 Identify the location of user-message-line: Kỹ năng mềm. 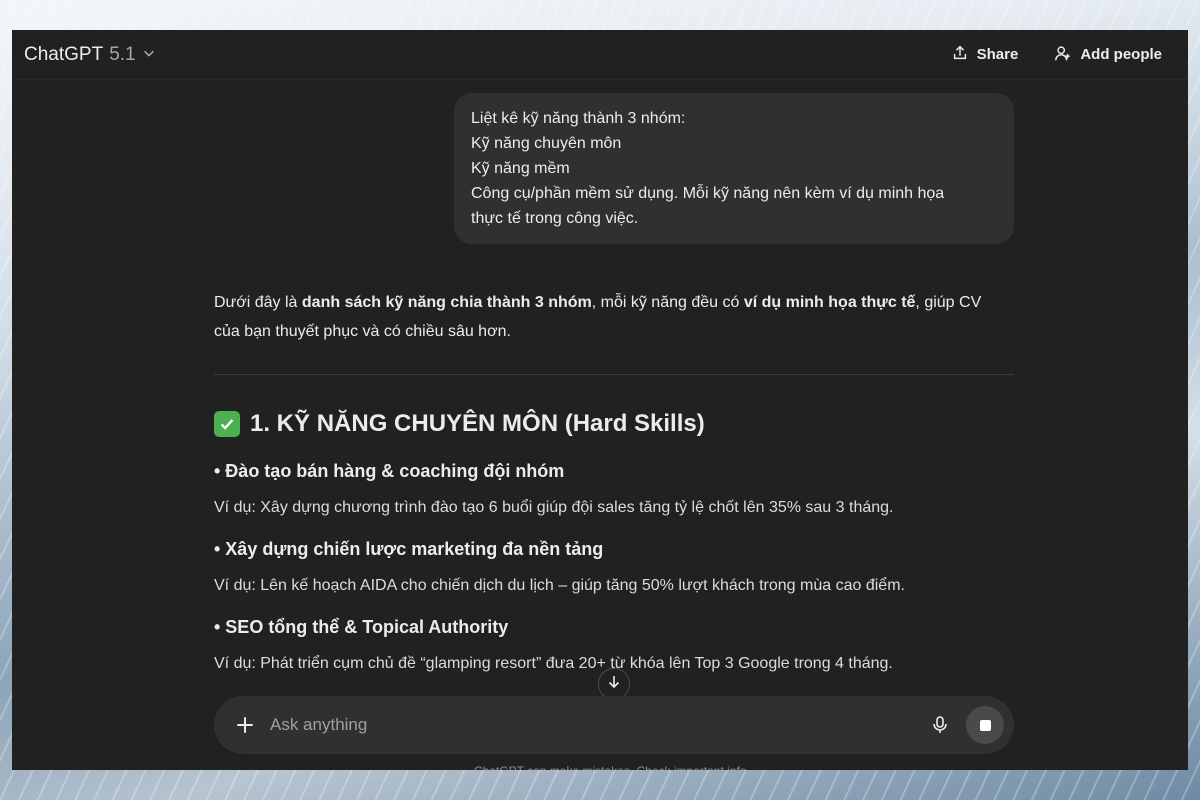
(520, 168).